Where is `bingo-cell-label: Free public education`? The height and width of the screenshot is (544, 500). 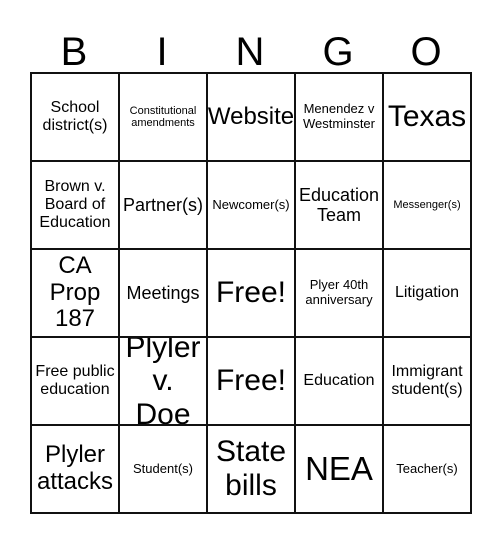 bingo-cell-label: Free public education is located at coordinates (75, 380).